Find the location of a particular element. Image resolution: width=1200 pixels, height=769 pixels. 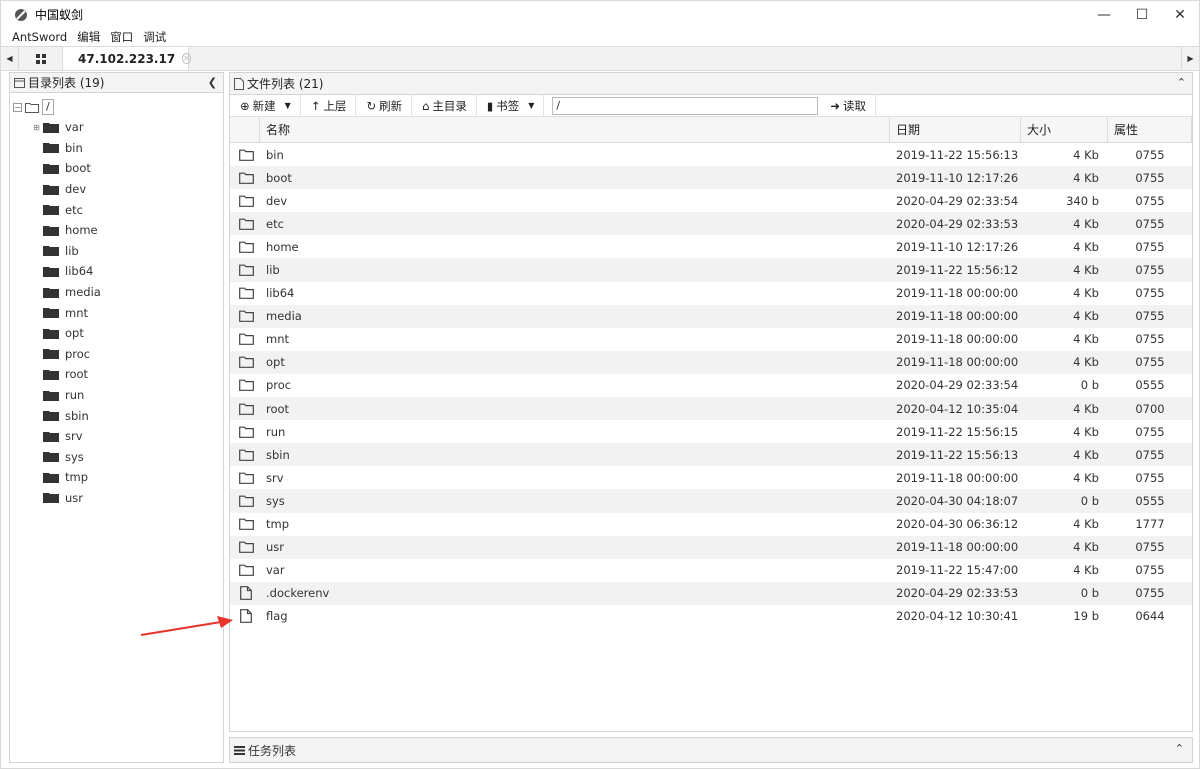

directory-panel-header: 目录列表 (19) ❮ is located at coordinates (116, 83).